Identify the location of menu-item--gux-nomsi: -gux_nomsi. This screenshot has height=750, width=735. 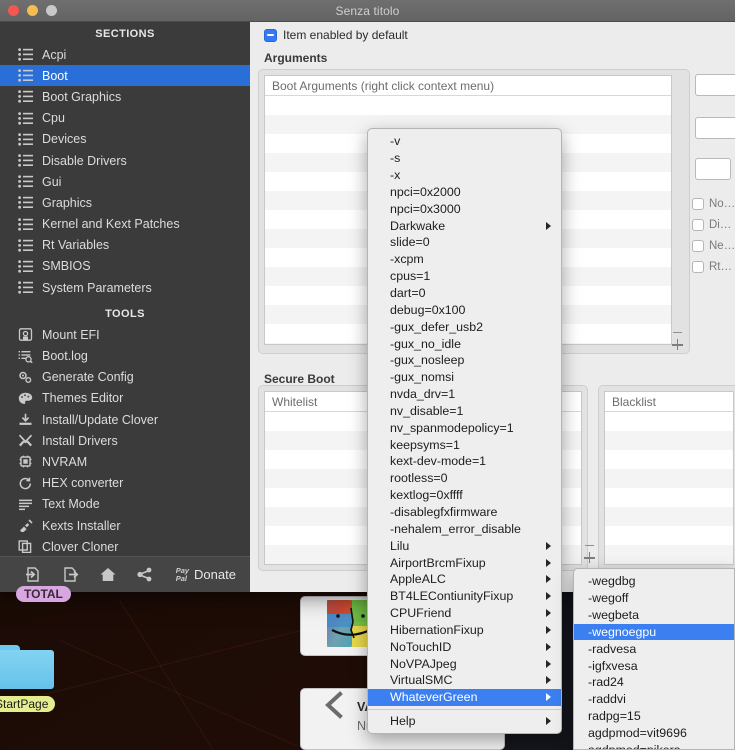
(464, 377).